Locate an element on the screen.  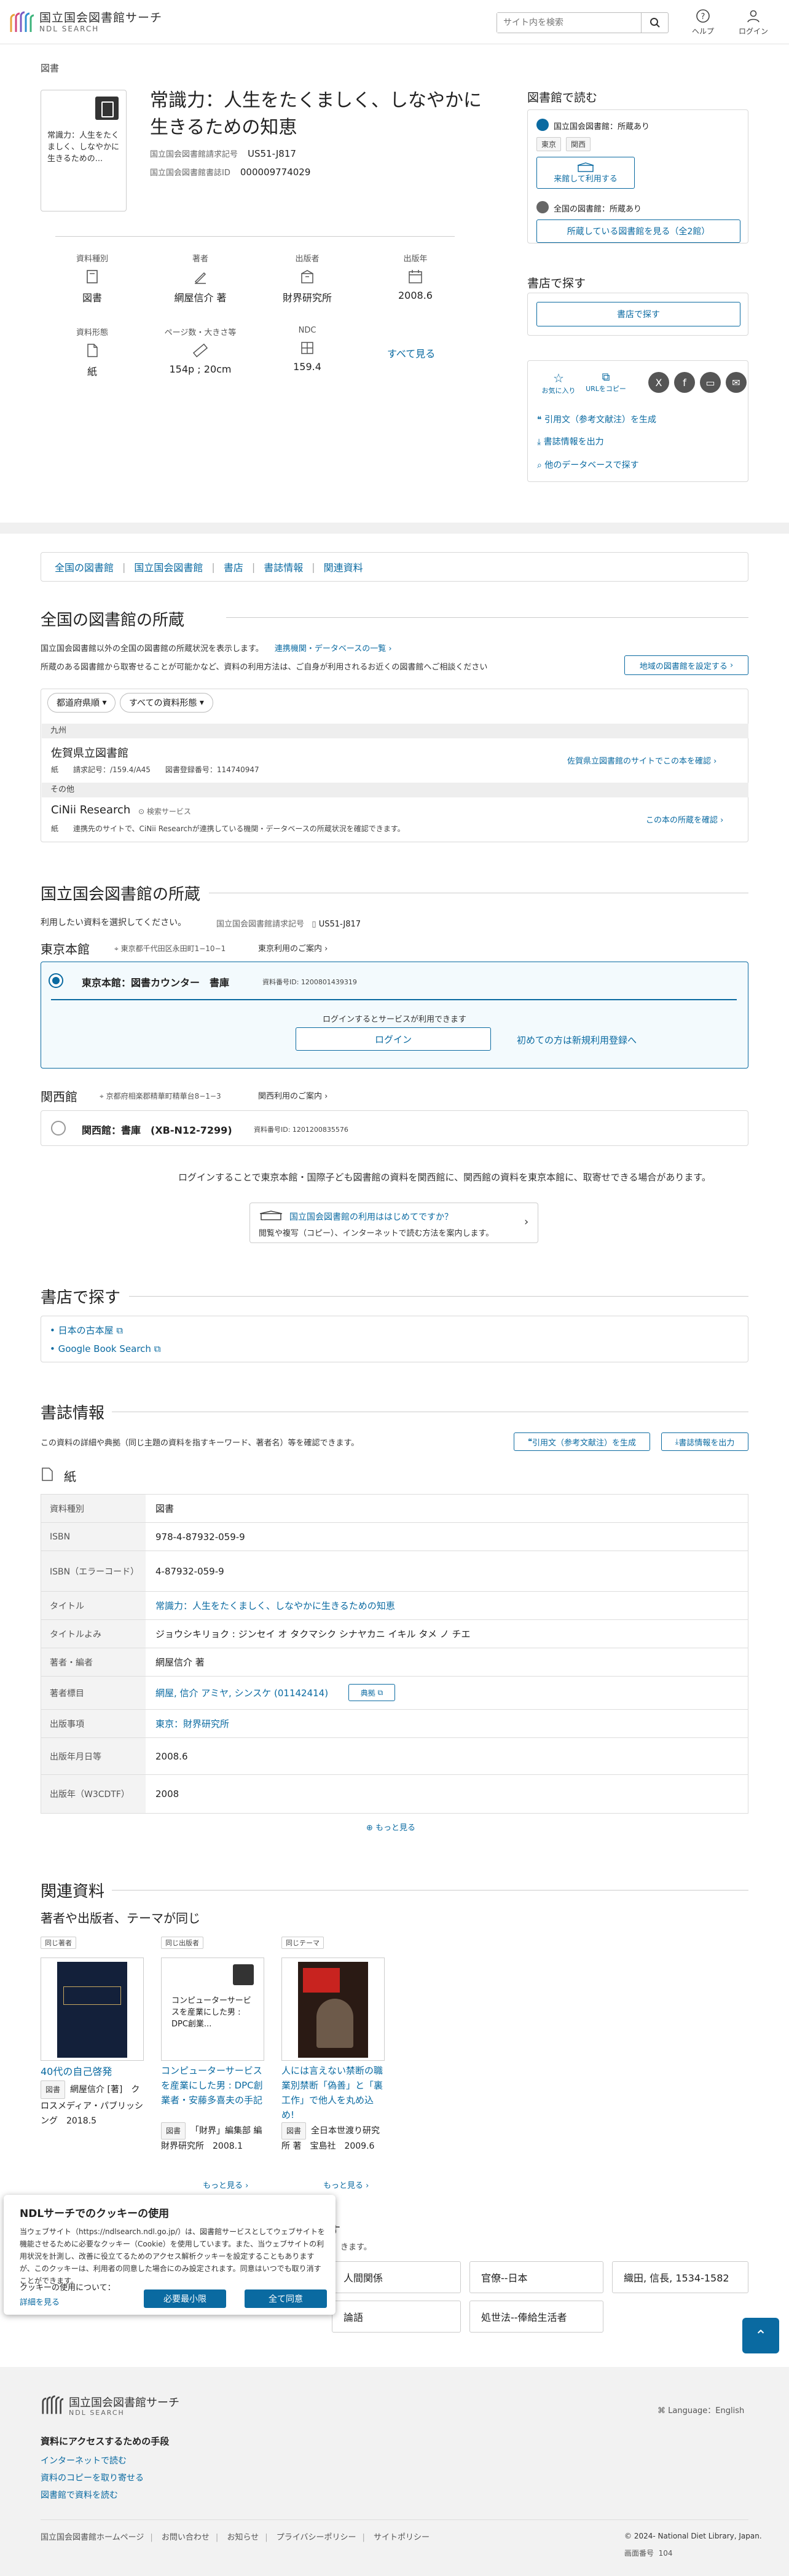
authority-button: 典拠 ⧉ is located at coordinates (371, 1693).